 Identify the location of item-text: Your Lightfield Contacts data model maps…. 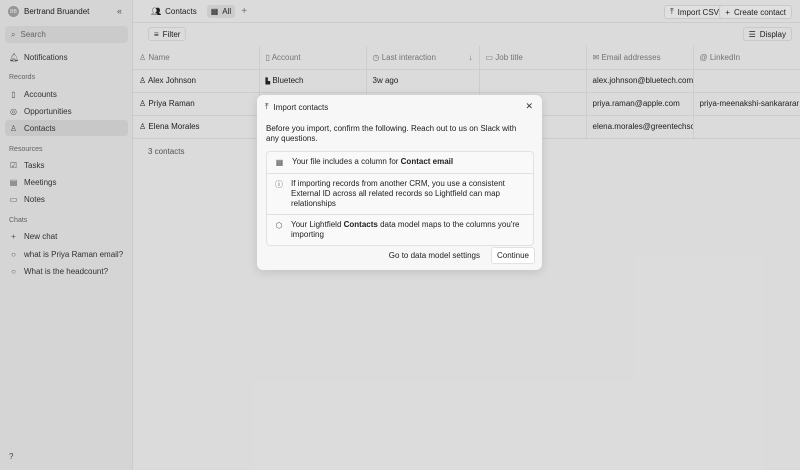
(408, 230).